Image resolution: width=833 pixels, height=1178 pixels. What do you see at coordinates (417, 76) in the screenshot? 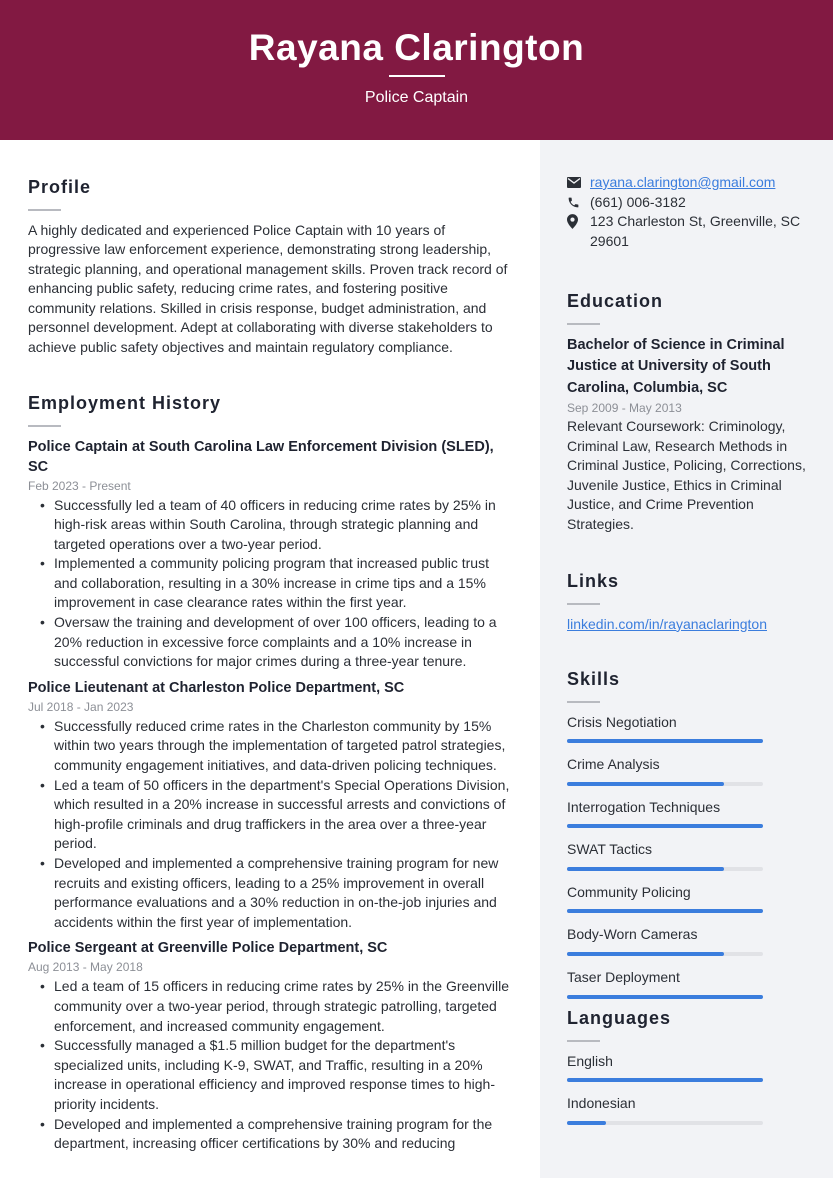
I see `header-divider` at bounding box center [417, 76].